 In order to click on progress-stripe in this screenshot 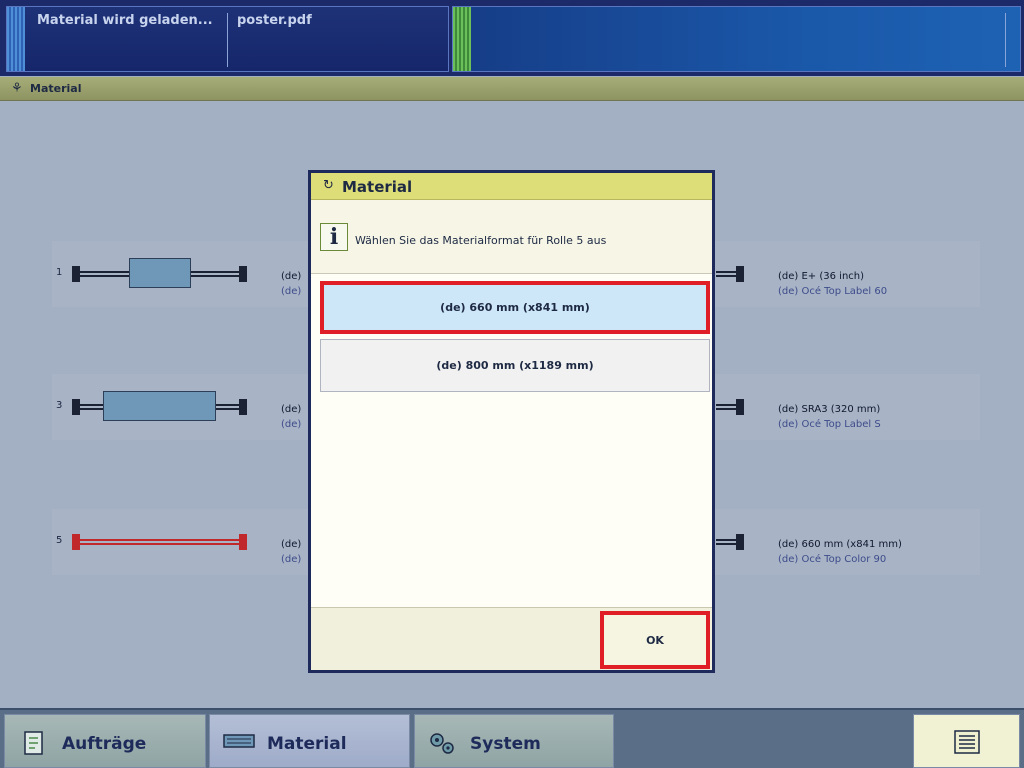, I will do `click(16, 39)`.